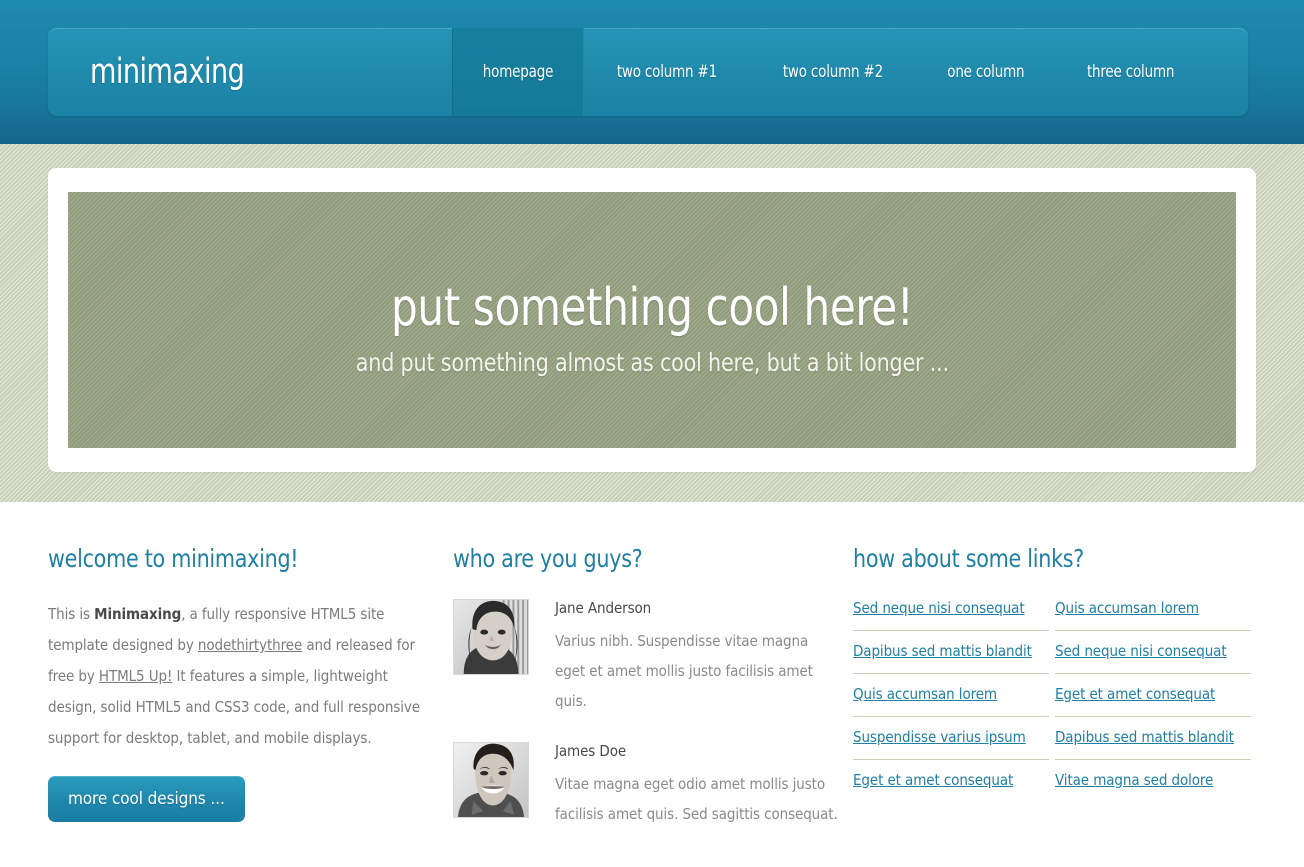 This screenshot has width=1304, height=867. I want to click on nav-item-two-column-1: two column #1, so click(667, 72).